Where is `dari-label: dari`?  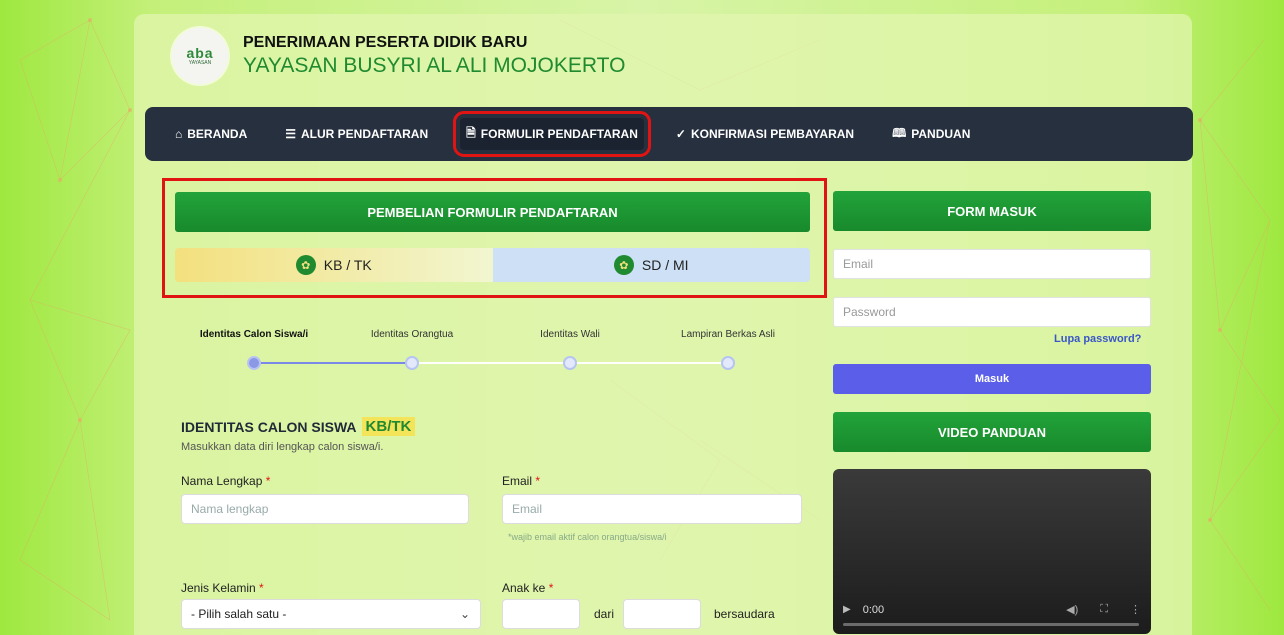 dari-label: dari is located at coordinates (604, 614).